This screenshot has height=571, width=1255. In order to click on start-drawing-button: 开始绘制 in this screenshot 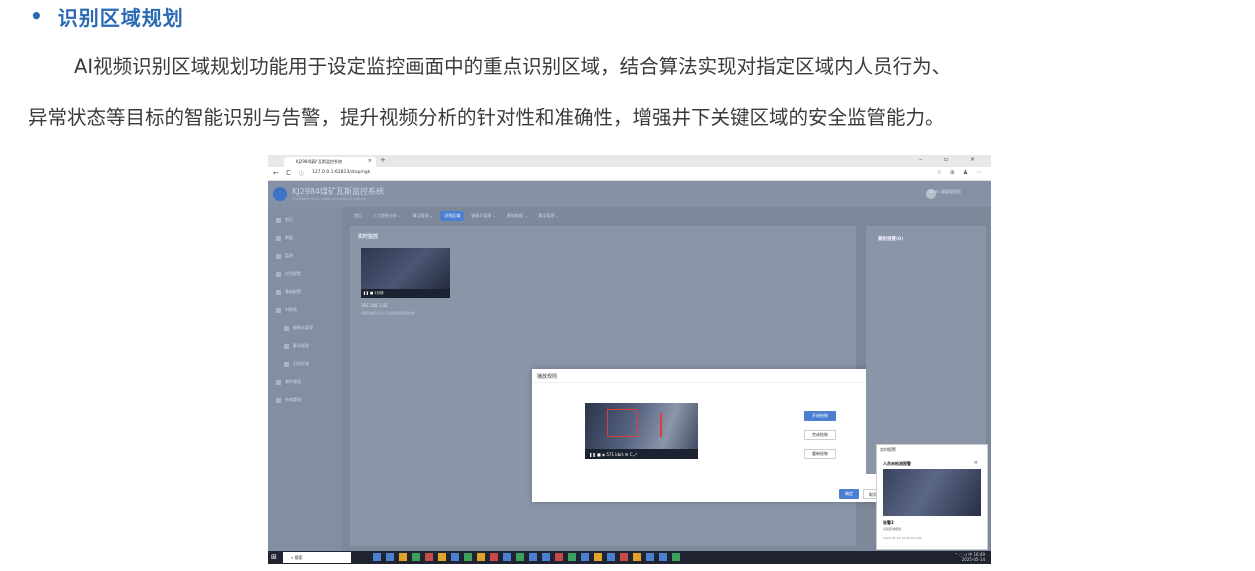, I will do `click(820, 416)`.